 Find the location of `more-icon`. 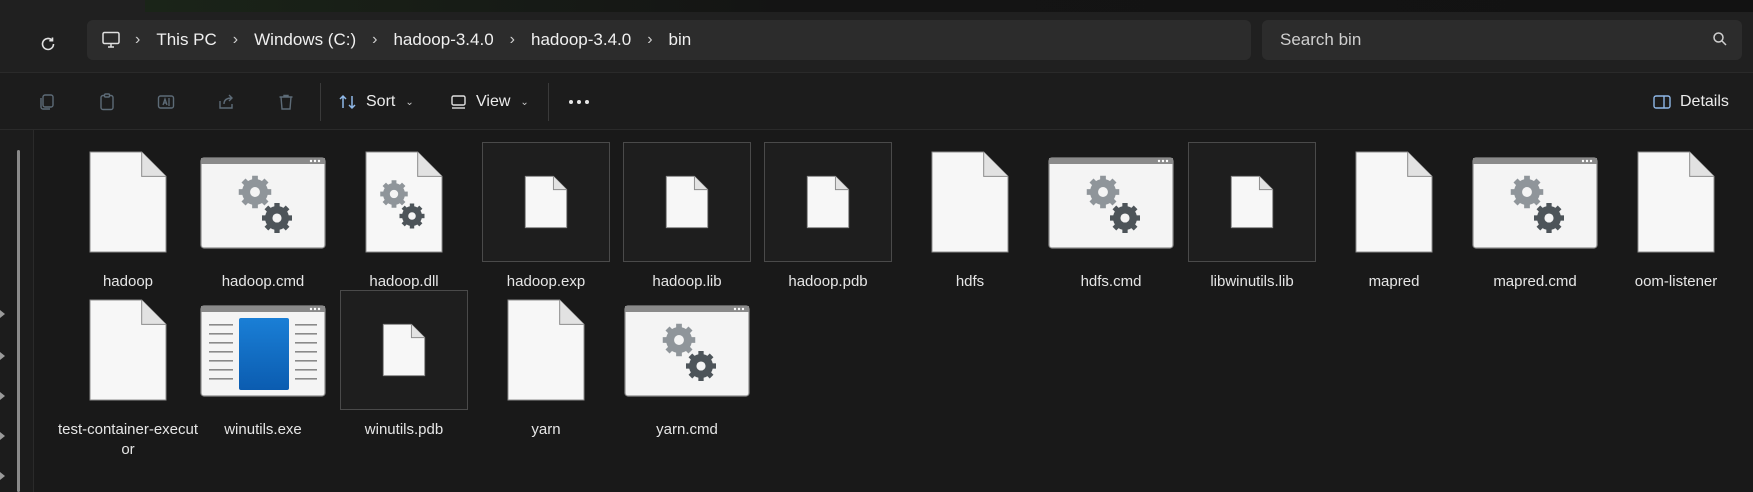

more-icon is located at coordinates (579, 102).